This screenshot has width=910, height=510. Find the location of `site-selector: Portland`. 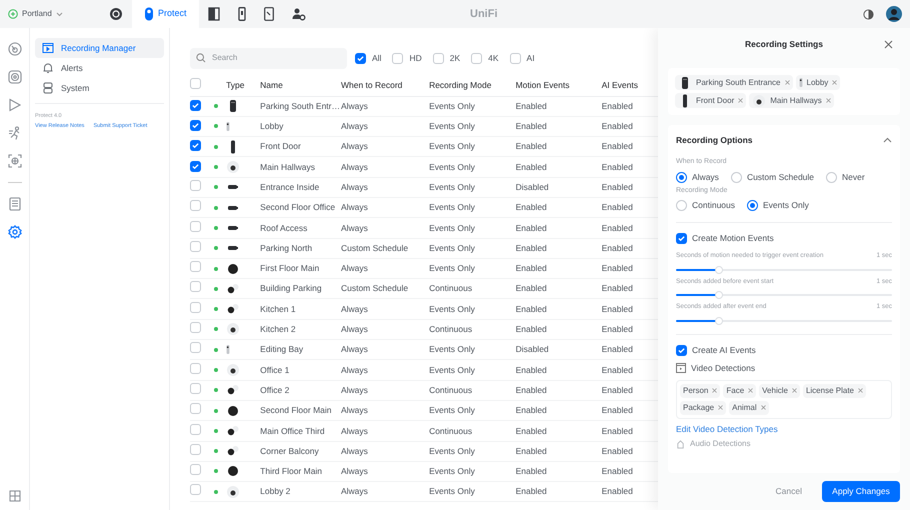

site-selector: Portland is located at coordinates (50, 14).